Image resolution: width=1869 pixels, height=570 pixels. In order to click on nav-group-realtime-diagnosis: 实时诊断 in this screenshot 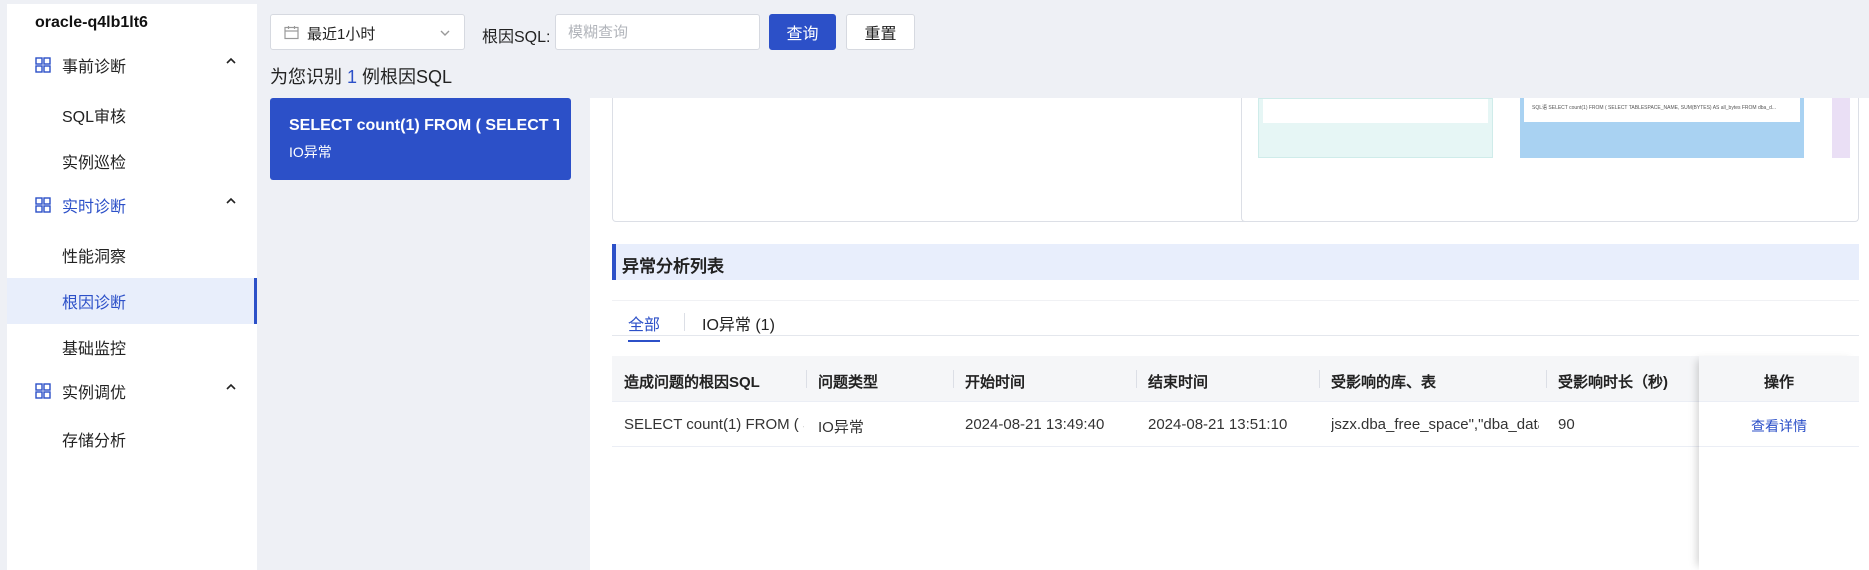, I will do `click(132, 205)`.